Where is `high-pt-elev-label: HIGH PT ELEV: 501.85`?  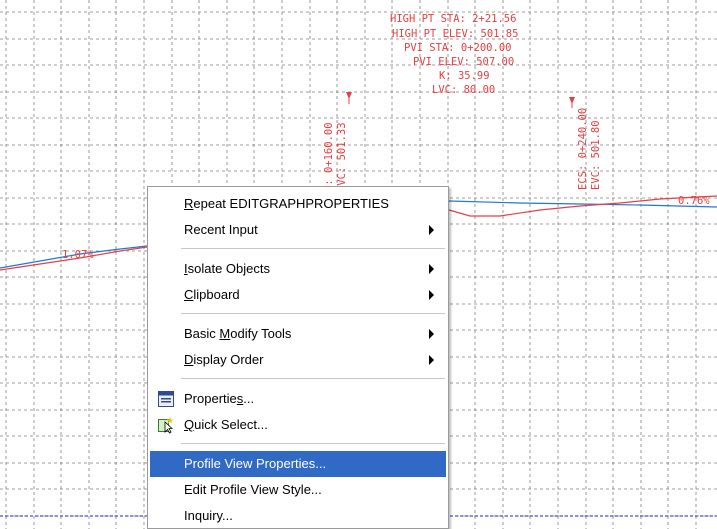
high-pt-elev-label: HIGH PT ELEV: 501.85 is located at coordinates (455, 34).